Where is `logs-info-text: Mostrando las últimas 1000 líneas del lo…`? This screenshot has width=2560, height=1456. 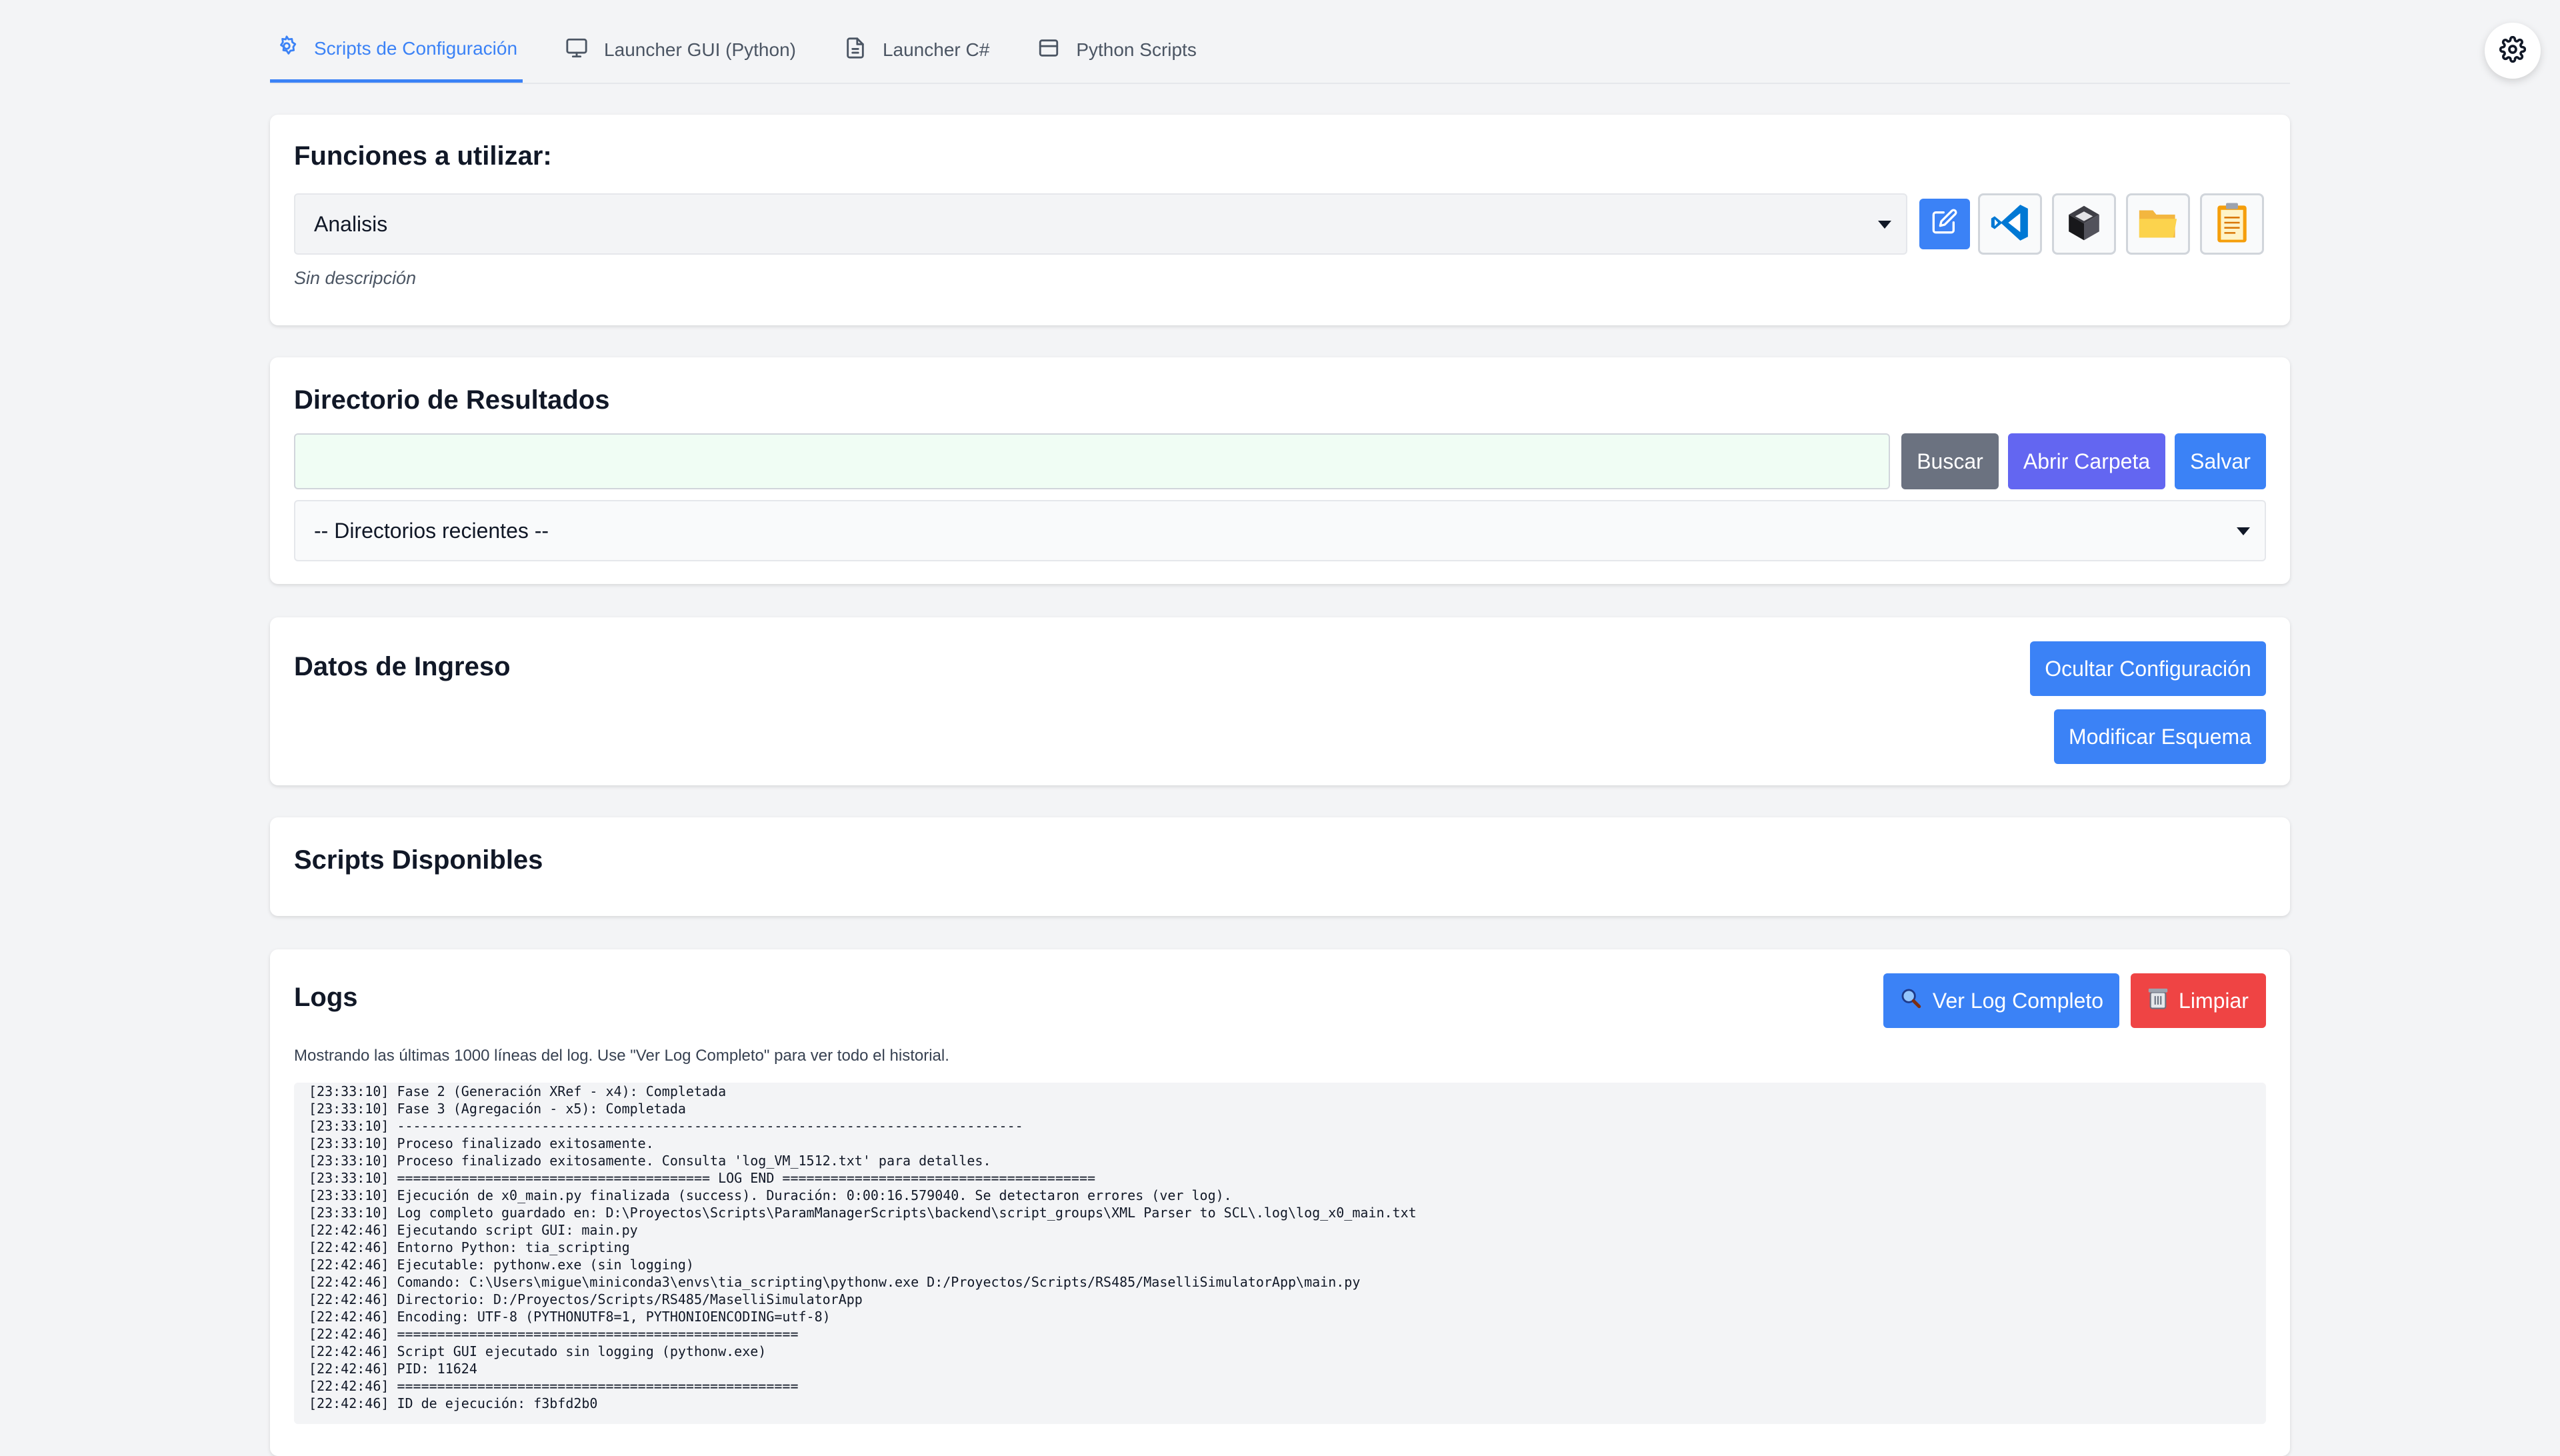 logs-info-text: Mostrando las últimas 1000 líneas del lo… is located at coordinates (621, 1056).